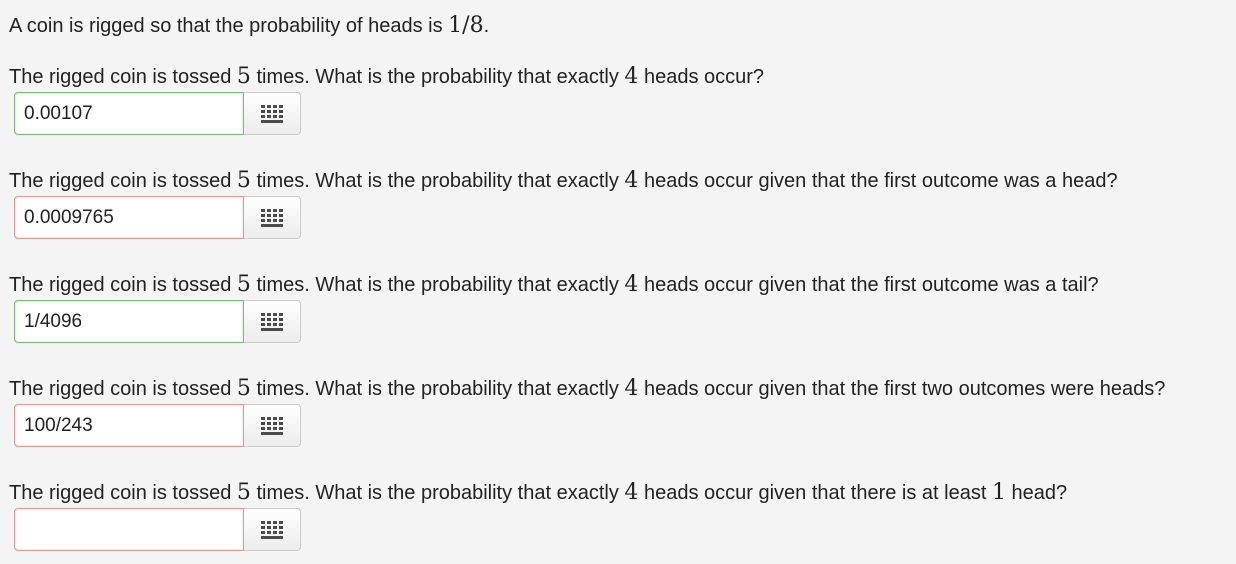  I want to click on question-text: heads occur?, so click(701, 77).